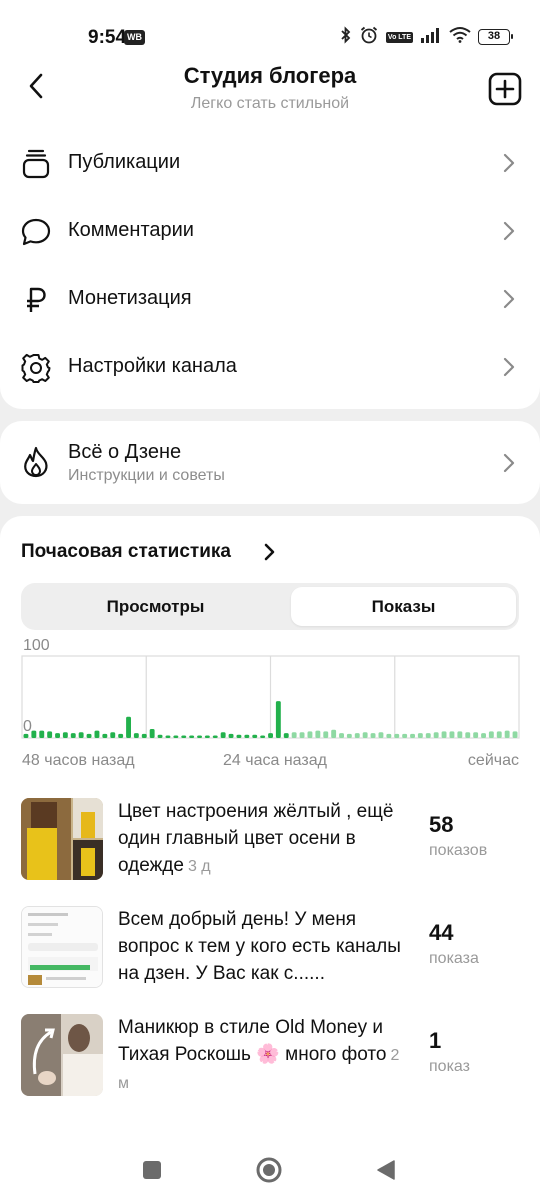 Image resolution: width=540 pixels, height=1200 pixels. Describe the element at coordinates (493, 760) in the screenshot. I see `chart-xtick-label: сейчас` at that location.